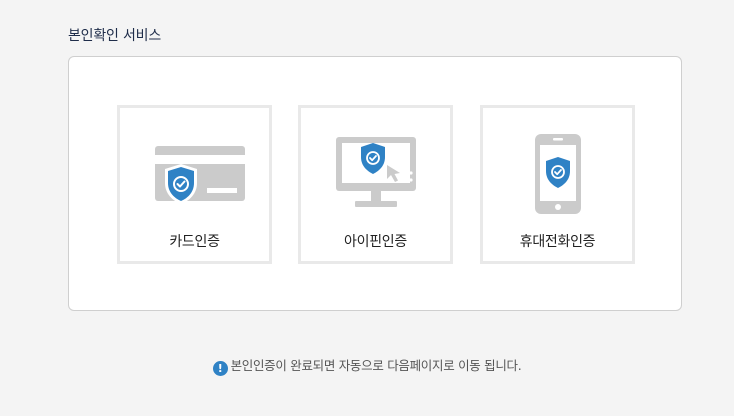 The width and height of the screenshot is (734, 416). I want to click on notice-text: 본인인증이 완료되면 자동으로 다음페이지로 이동 됩니다., so click(376, 365).